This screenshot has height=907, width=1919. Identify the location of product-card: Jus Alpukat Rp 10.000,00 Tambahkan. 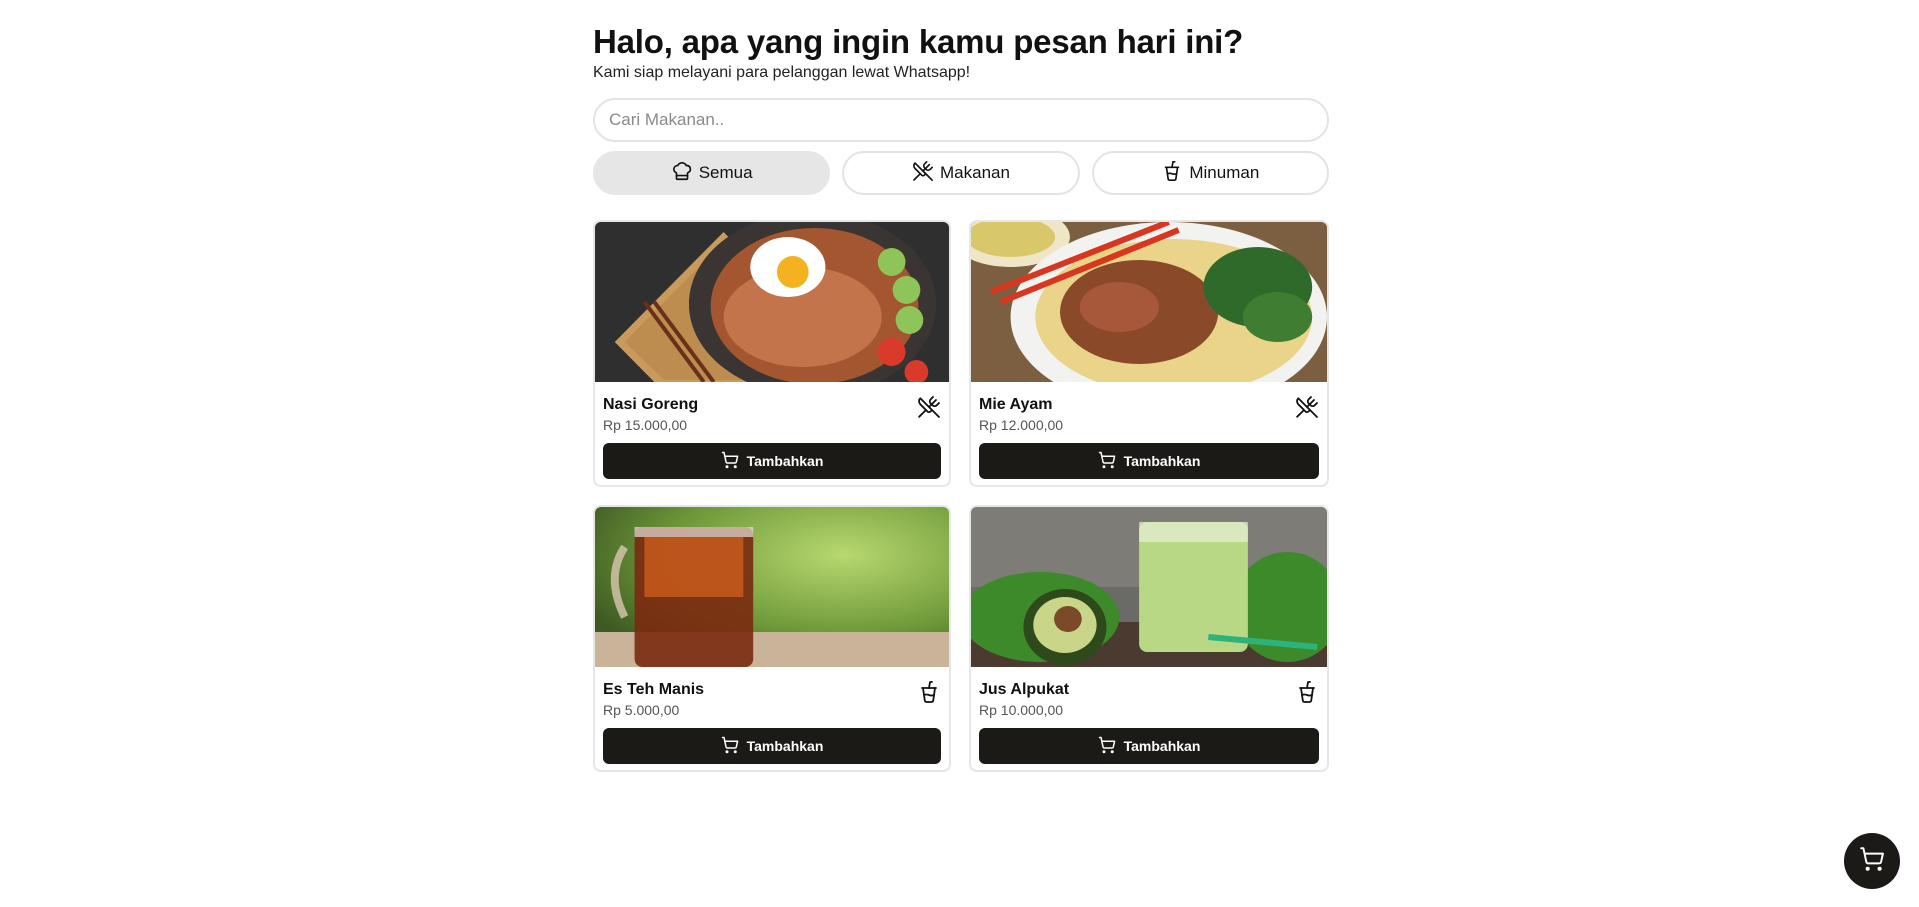
(1149, 638).